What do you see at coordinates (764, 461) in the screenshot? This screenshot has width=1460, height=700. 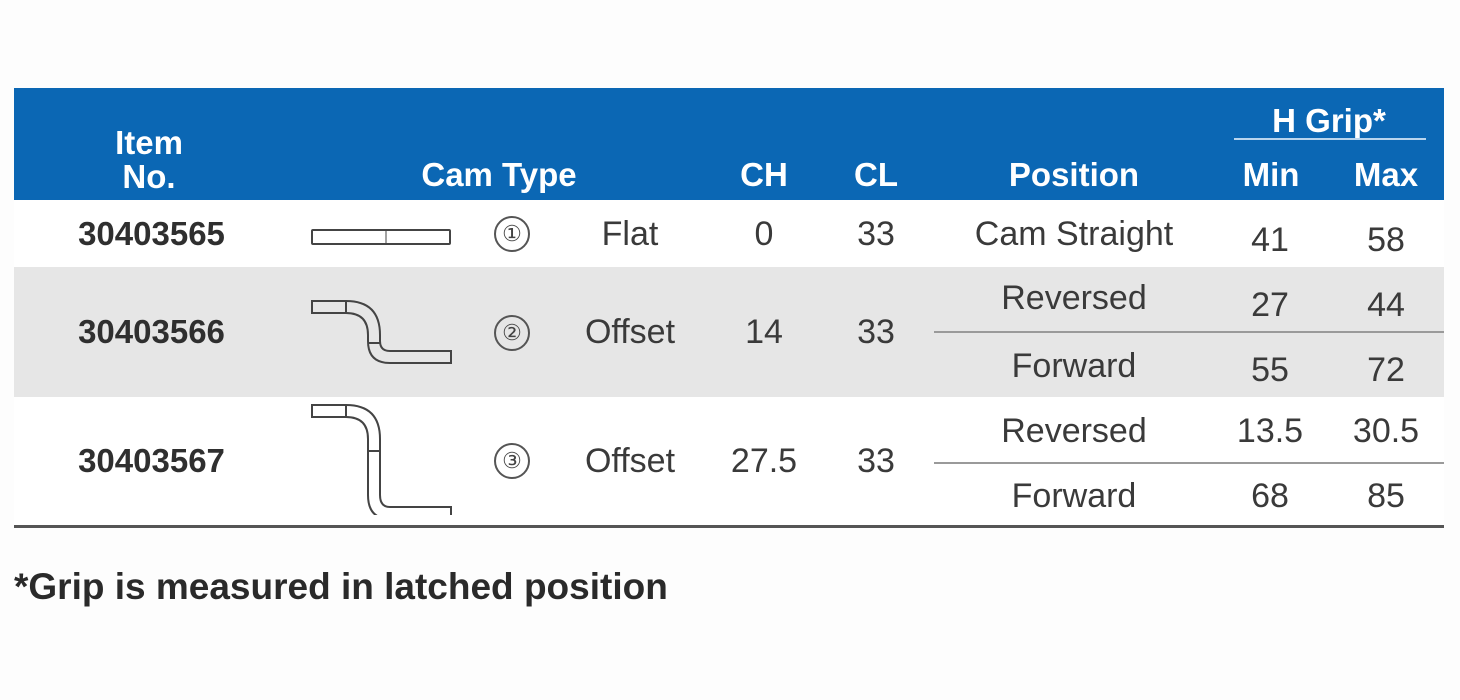 I see `ch-value: 27.5` at bounding box center [764, 461].